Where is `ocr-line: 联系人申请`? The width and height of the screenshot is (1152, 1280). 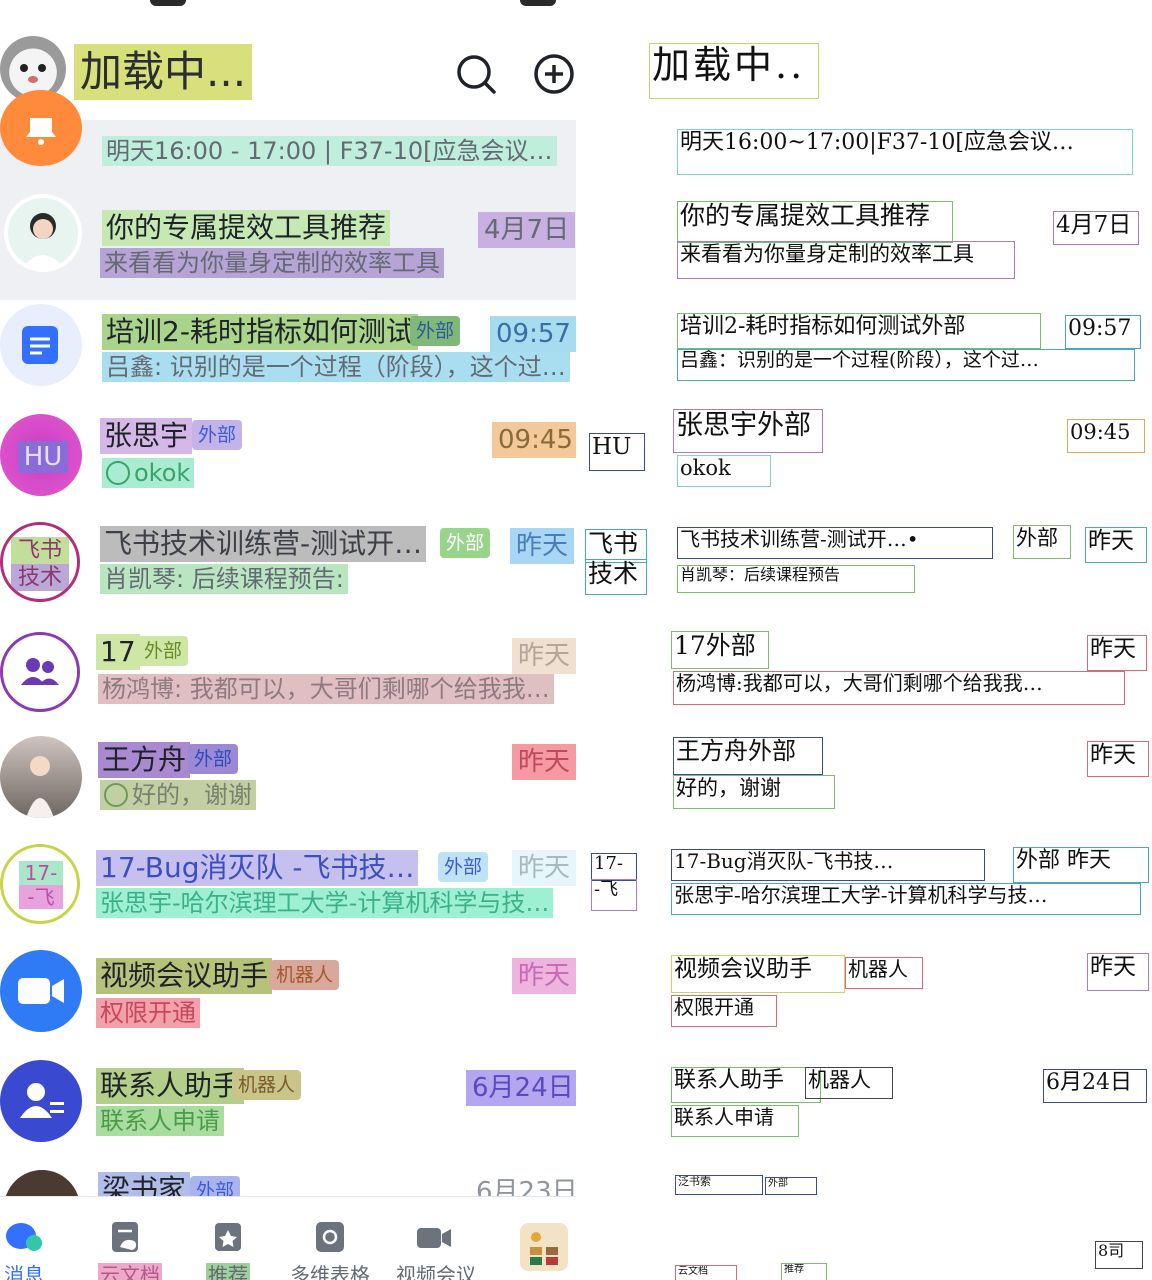
ocr-line: 联系人申请 is located at coordinates (735, 1121).